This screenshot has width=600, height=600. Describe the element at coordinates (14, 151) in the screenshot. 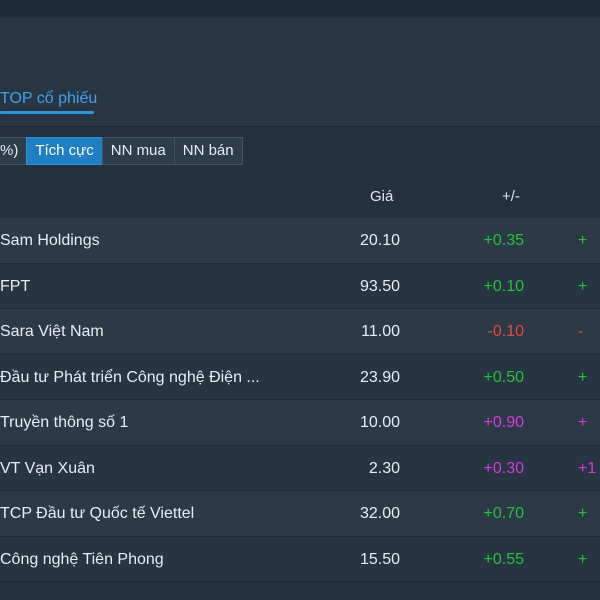

I see `filter-percent-button: %)` at that location.